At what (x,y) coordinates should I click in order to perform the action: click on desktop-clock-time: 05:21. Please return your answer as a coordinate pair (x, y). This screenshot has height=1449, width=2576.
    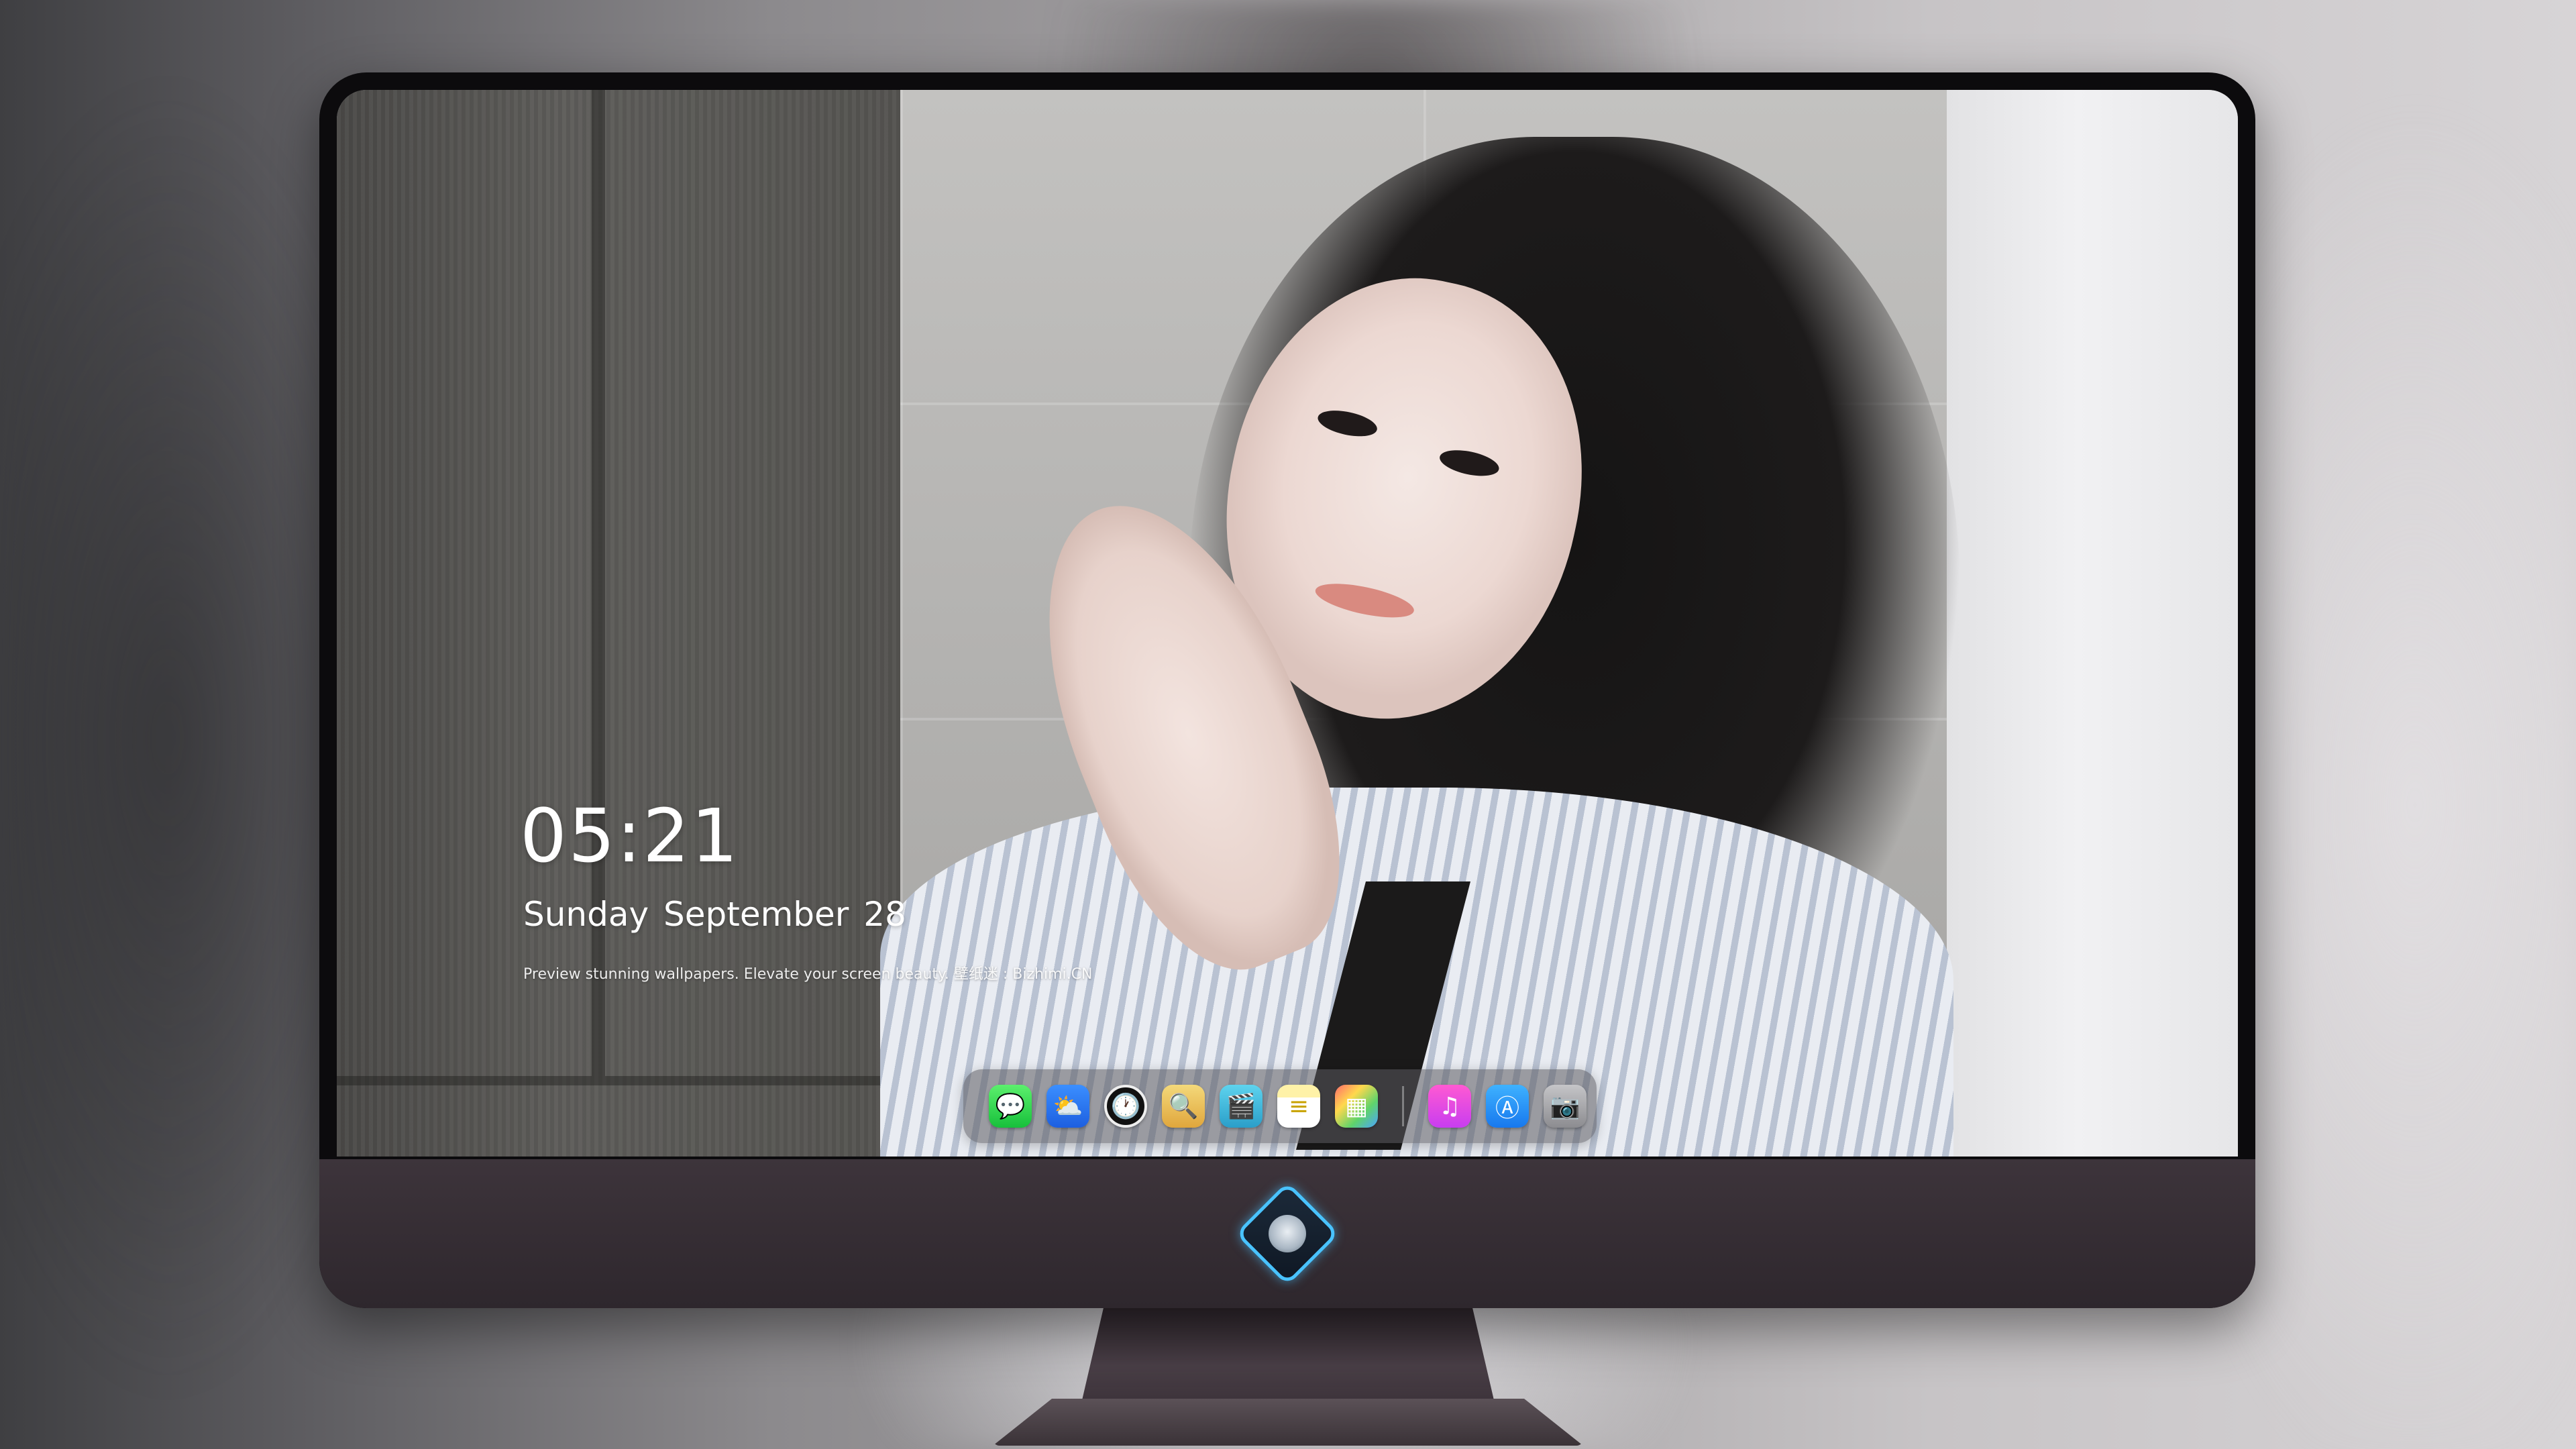
    Looking at the image, I should click on (630, 836).